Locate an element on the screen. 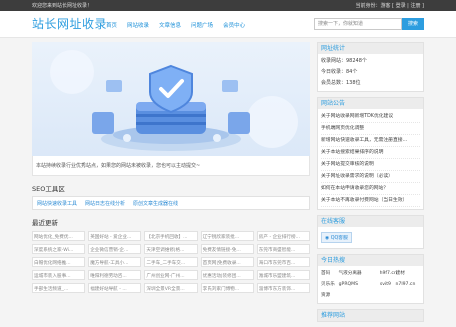 The height and width of the screenshot is (327, 456). recommend-title: 推荐网站 is located at coordinates (370, 315).